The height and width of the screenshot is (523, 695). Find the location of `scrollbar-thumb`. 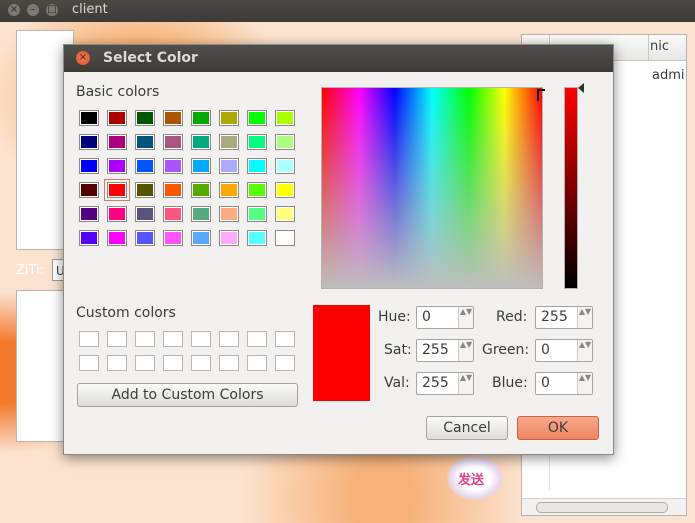

scrollbar-thumb is located at coordinates (602, 507).